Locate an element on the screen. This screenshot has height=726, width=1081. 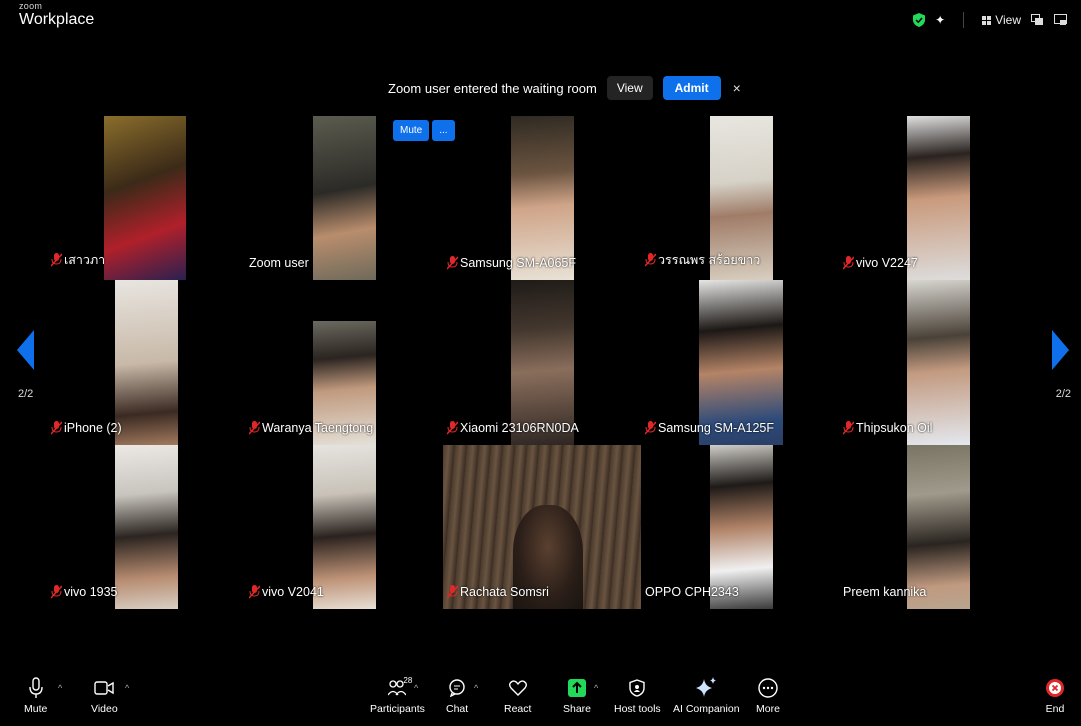
mute-button: Mute is located at coordinates (35, 695).